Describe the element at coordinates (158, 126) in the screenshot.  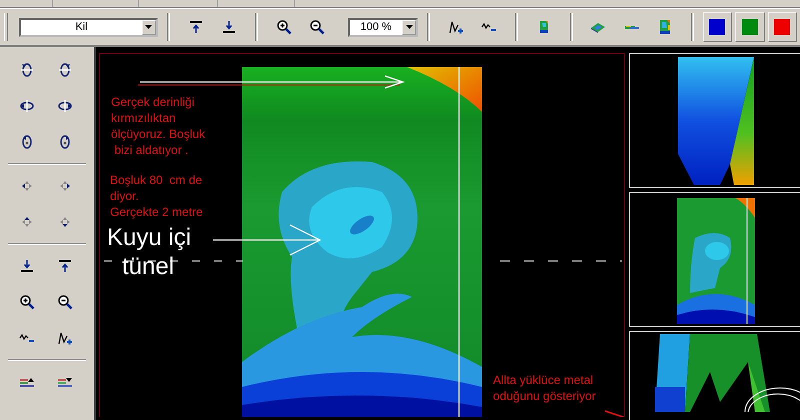
I see `annotation-text: Gerçek derinliği kırmızılıktan ölçüyoruz. Boşluk bizi aldatıyor .` at that location.